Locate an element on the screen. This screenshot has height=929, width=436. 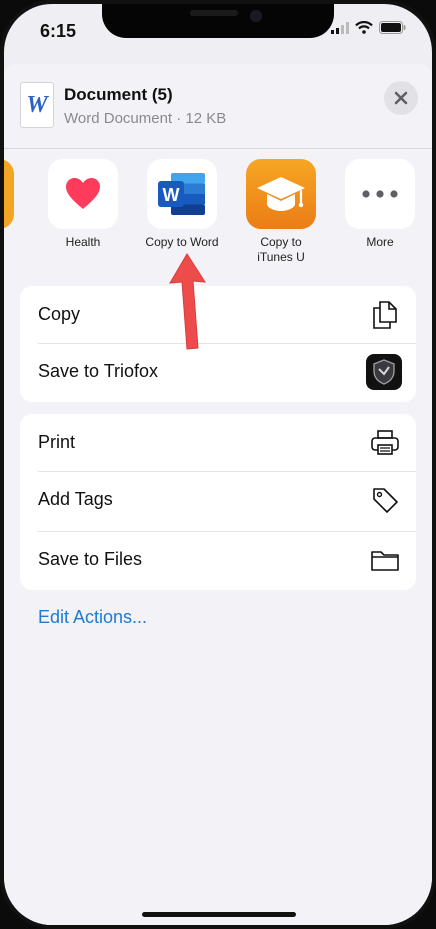
camera is located at coordinates (256, 16).